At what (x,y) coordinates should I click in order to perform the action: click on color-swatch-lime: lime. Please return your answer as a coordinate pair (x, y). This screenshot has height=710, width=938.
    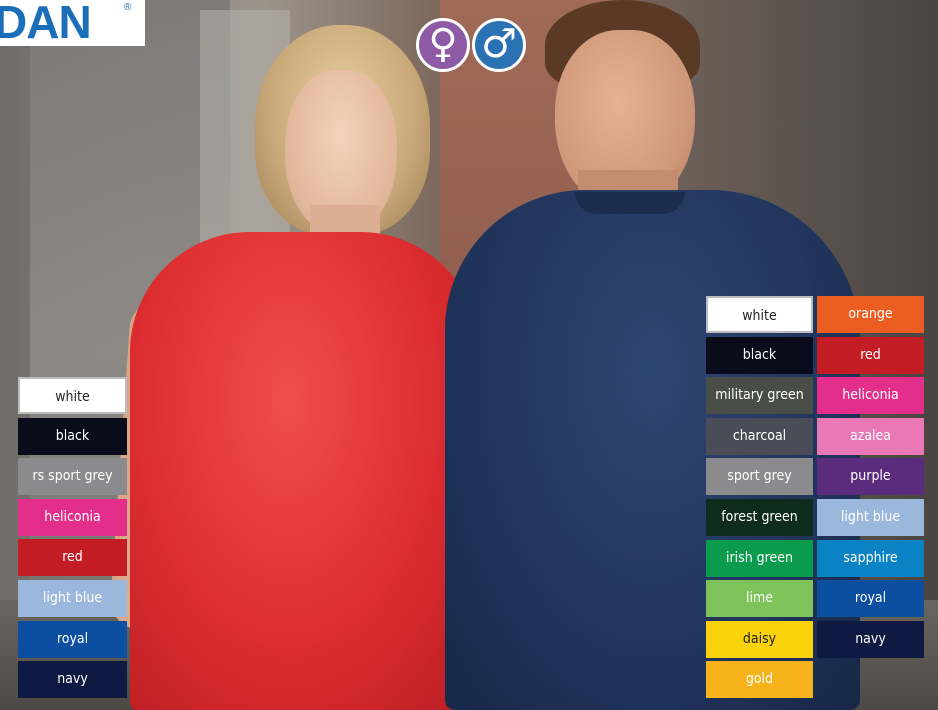
    Looking at the image, I should click on (759, 599).